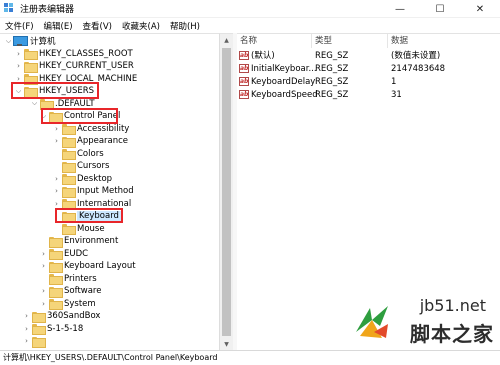 Image resolution: width=500 pixels, height=365 pixels. What do you see at coordinates (86, 53) in the screenshot?
I see `tree-item-label: HKEY_CLASSES_ROOT` at bounding box center [86, 53].